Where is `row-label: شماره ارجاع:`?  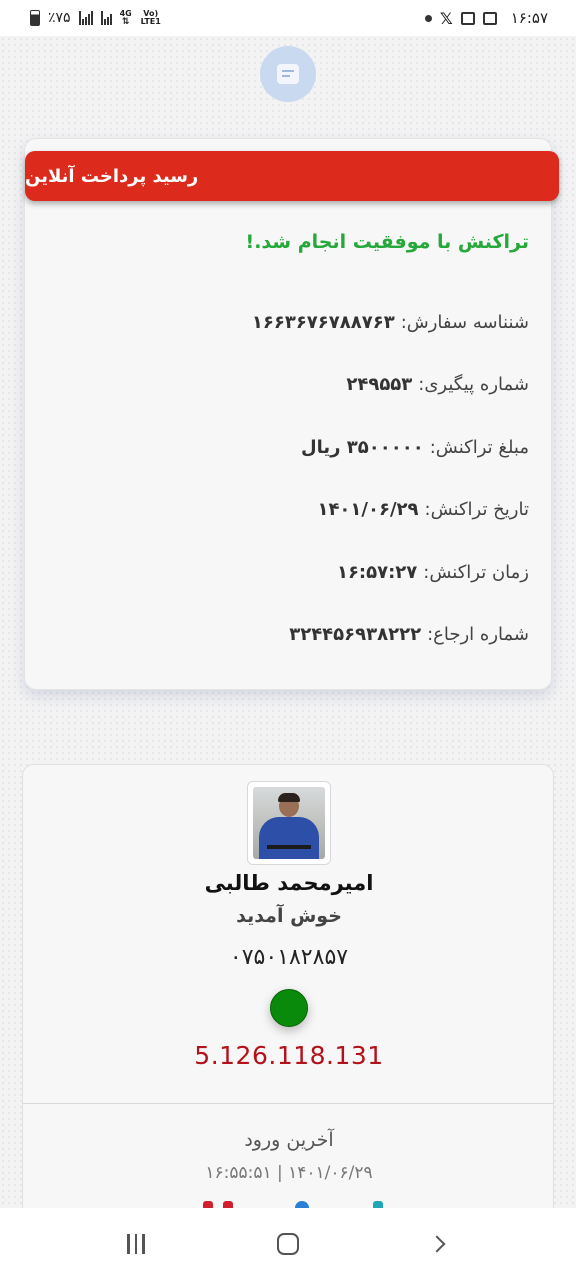
row-label: شماره ارجاع: is located at coordinates (478, 635).